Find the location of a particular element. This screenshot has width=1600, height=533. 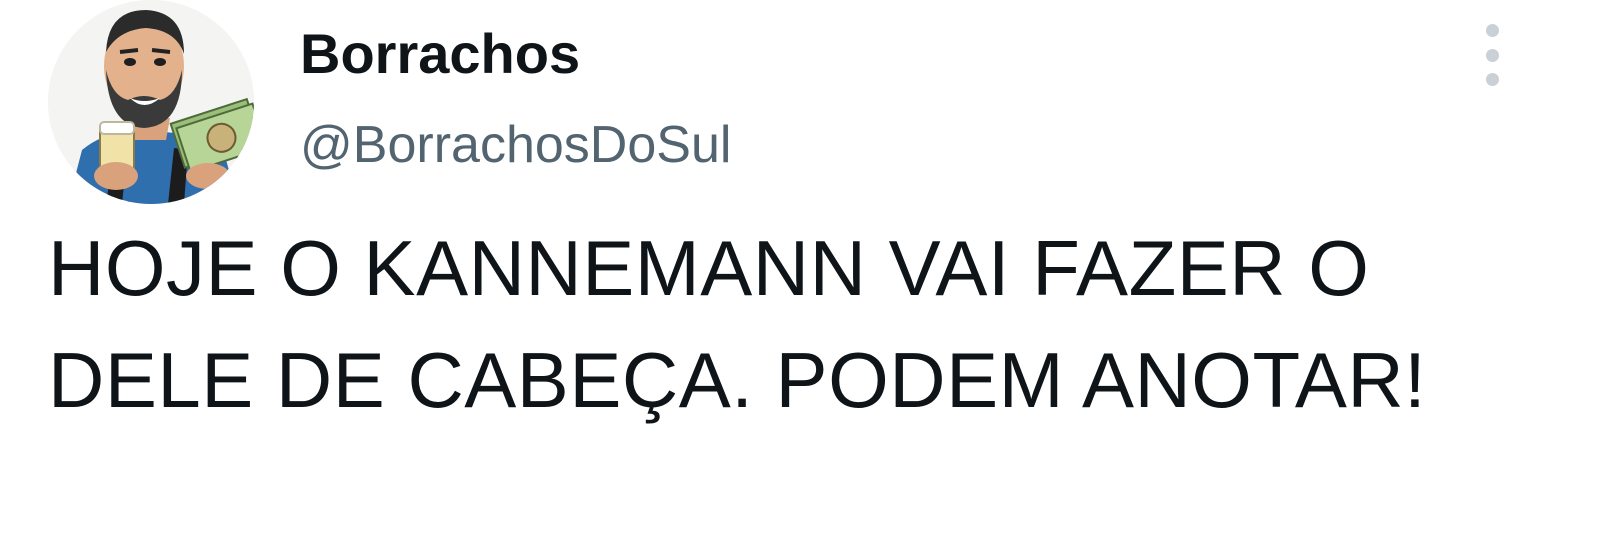

author-handle: @BorrachosDoSul is located at coordinates (515, 145).